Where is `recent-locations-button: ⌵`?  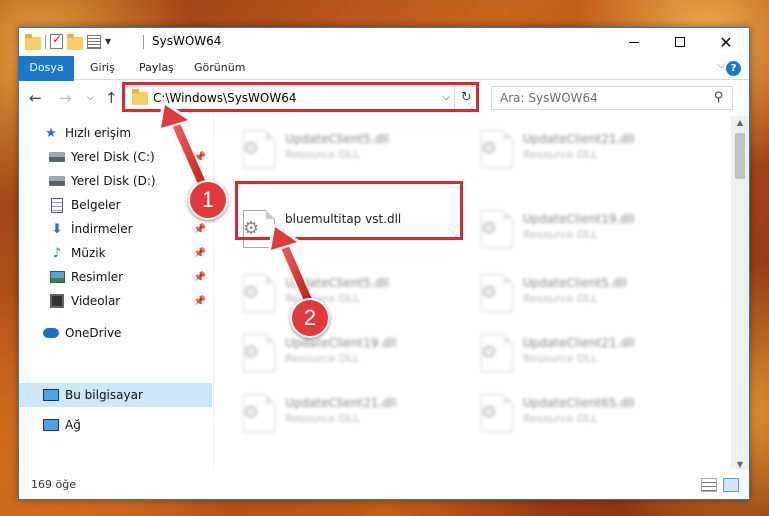
recent-locations-button: ⌵ is located at coordinates (90, 98).